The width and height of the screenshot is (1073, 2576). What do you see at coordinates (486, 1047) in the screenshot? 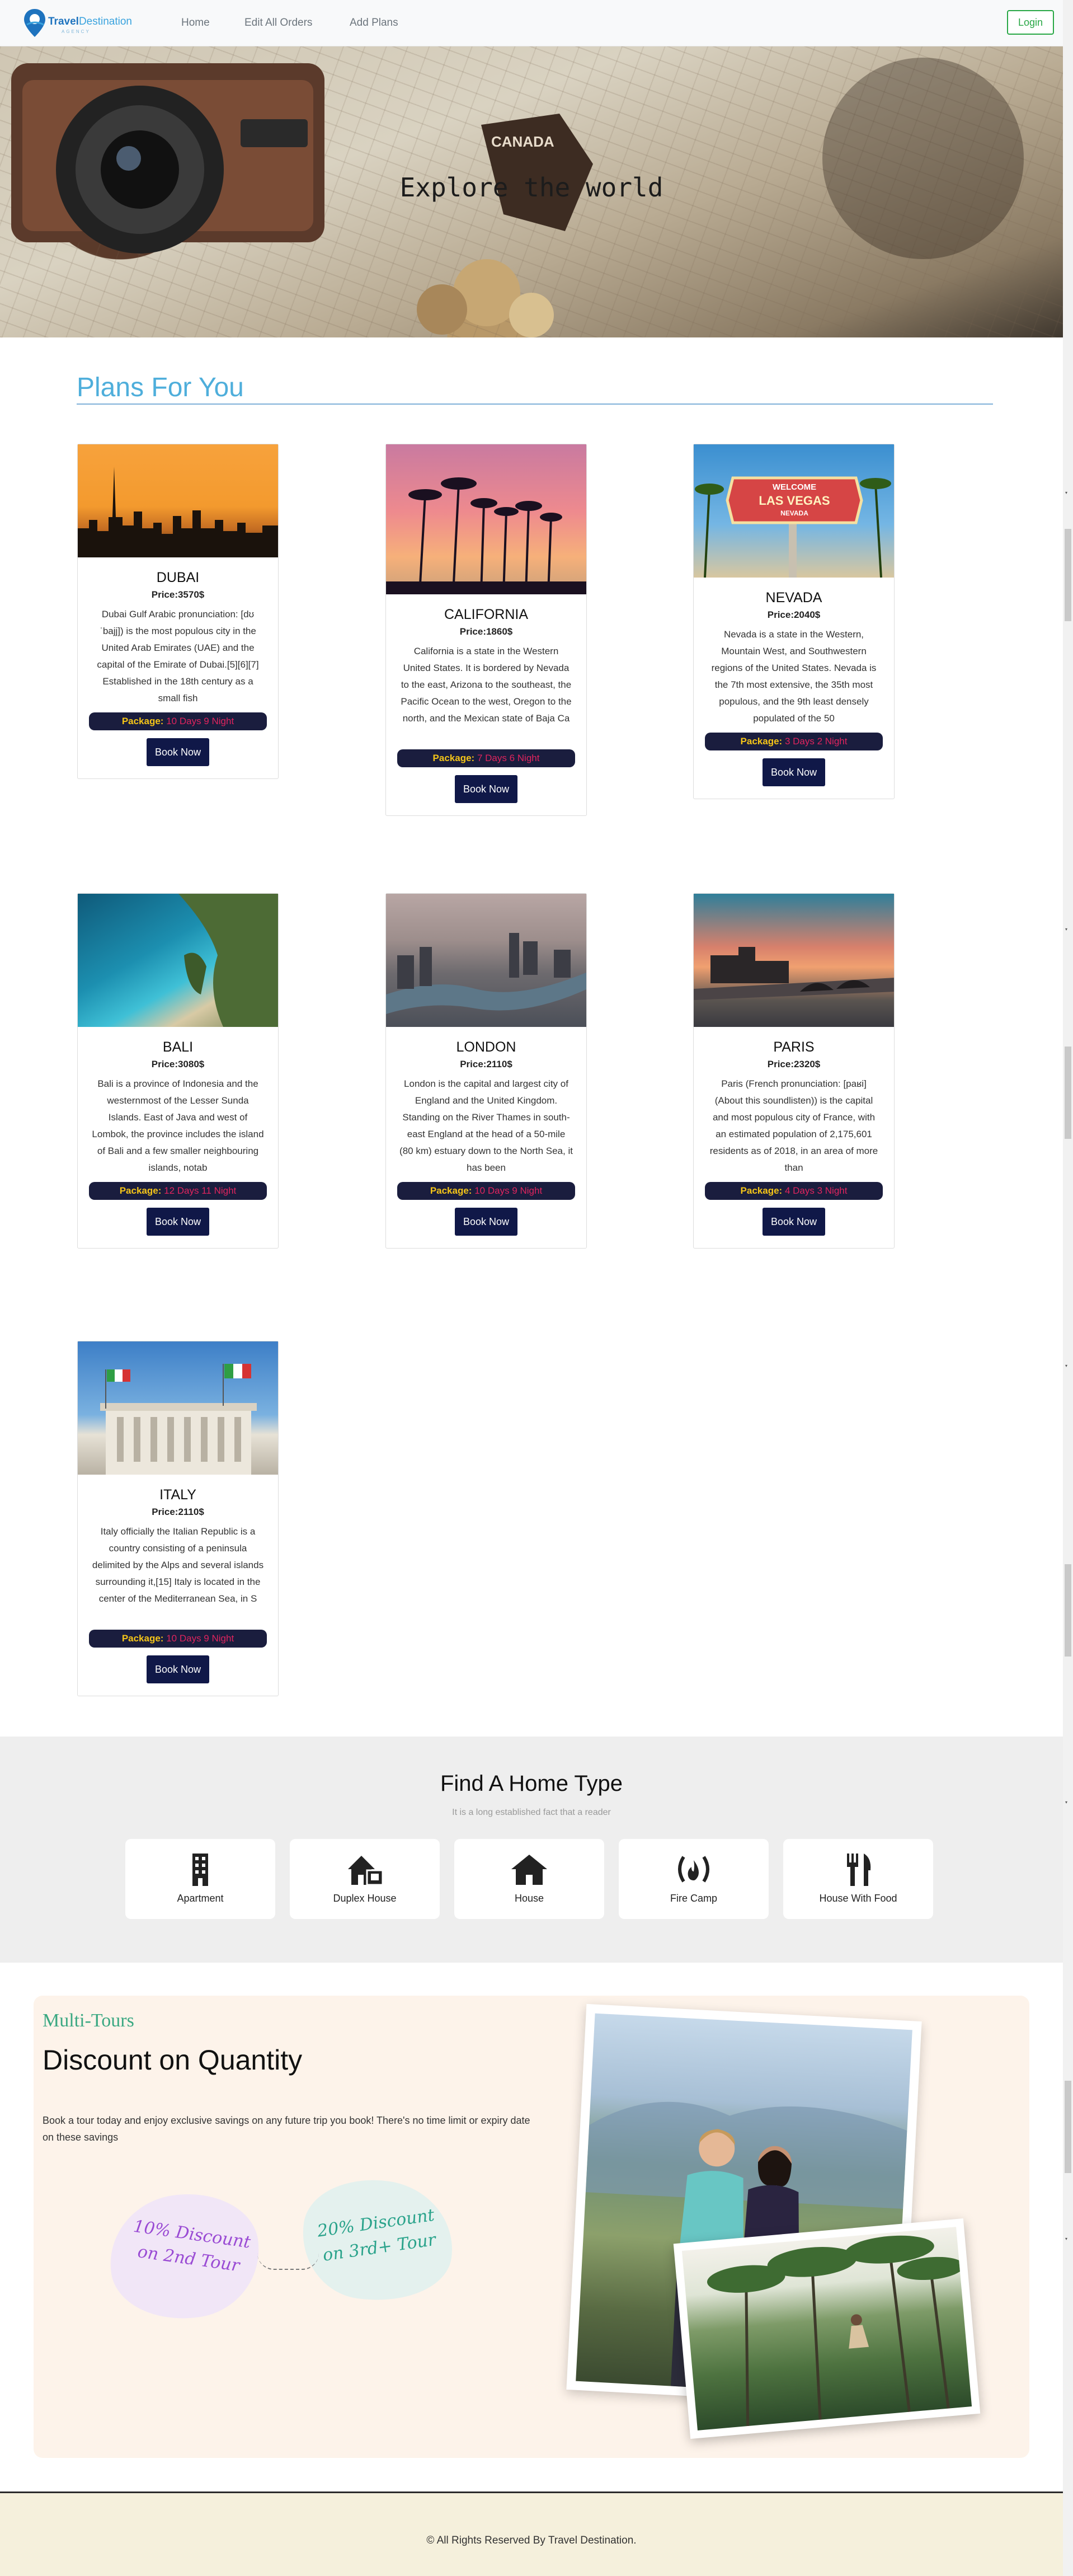
I see `plan-title: LONDON` at bounding box center [486, 1047].